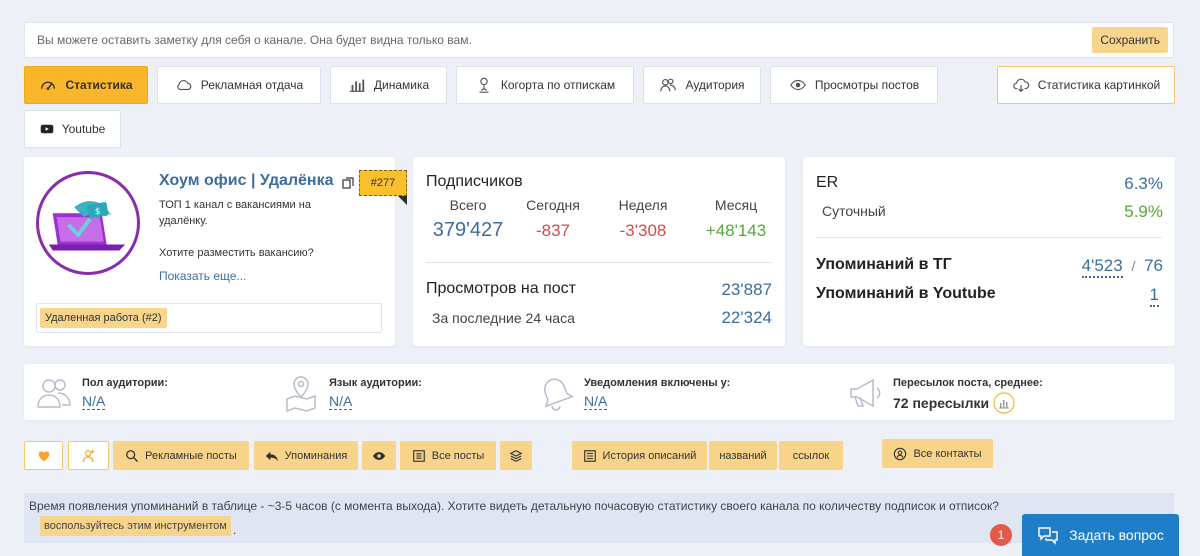 This screenshot has height=556, width=1200. I want to click on heart-icon, so click(43, 455).